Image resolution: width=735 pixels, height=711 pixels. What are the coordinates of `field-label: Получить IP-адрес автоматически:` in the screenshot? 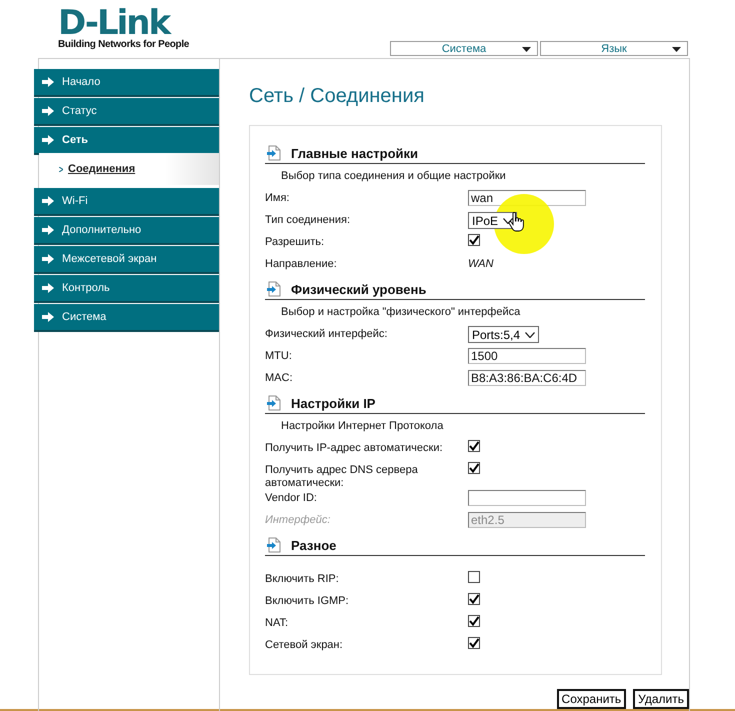 It's located at (354, 448).